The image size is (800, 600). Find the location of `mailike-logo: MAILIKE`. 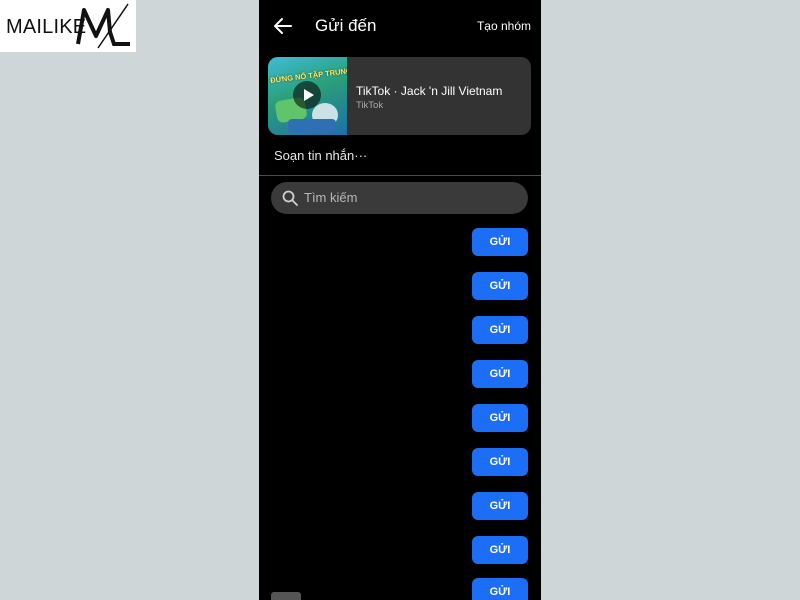

mailike-logo: MAILIKE is located at coordinates (68, 26).